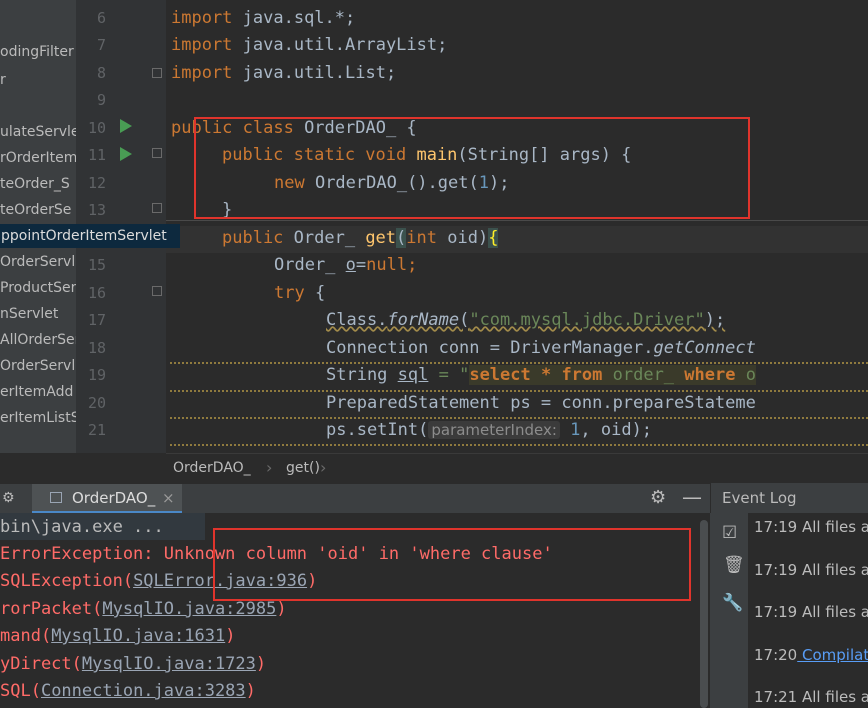  I want to click on stacktrace-link: MysqlIO.java:2985, so click(189, 609).